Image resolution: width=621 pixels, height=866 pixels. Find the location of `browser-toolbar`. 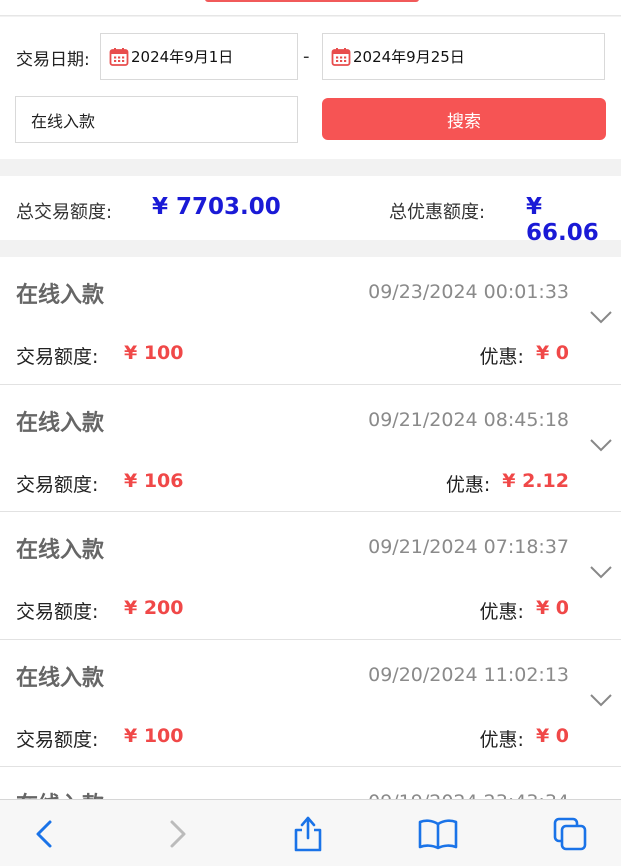

browser-toolbar is located at coordinates (310, 832).